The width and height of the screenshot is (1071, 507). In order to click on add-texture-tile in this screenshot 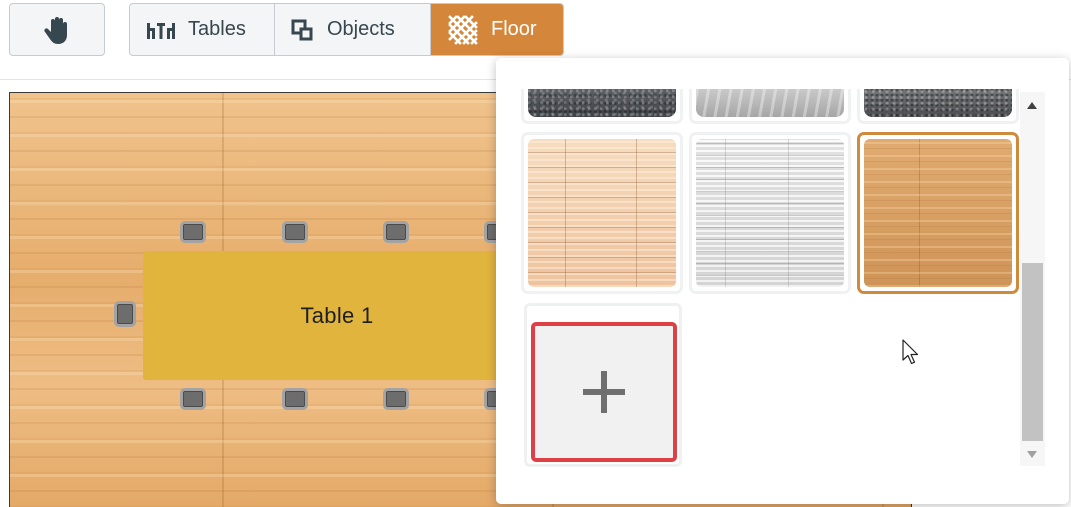, I will do `click(603, 385)`.